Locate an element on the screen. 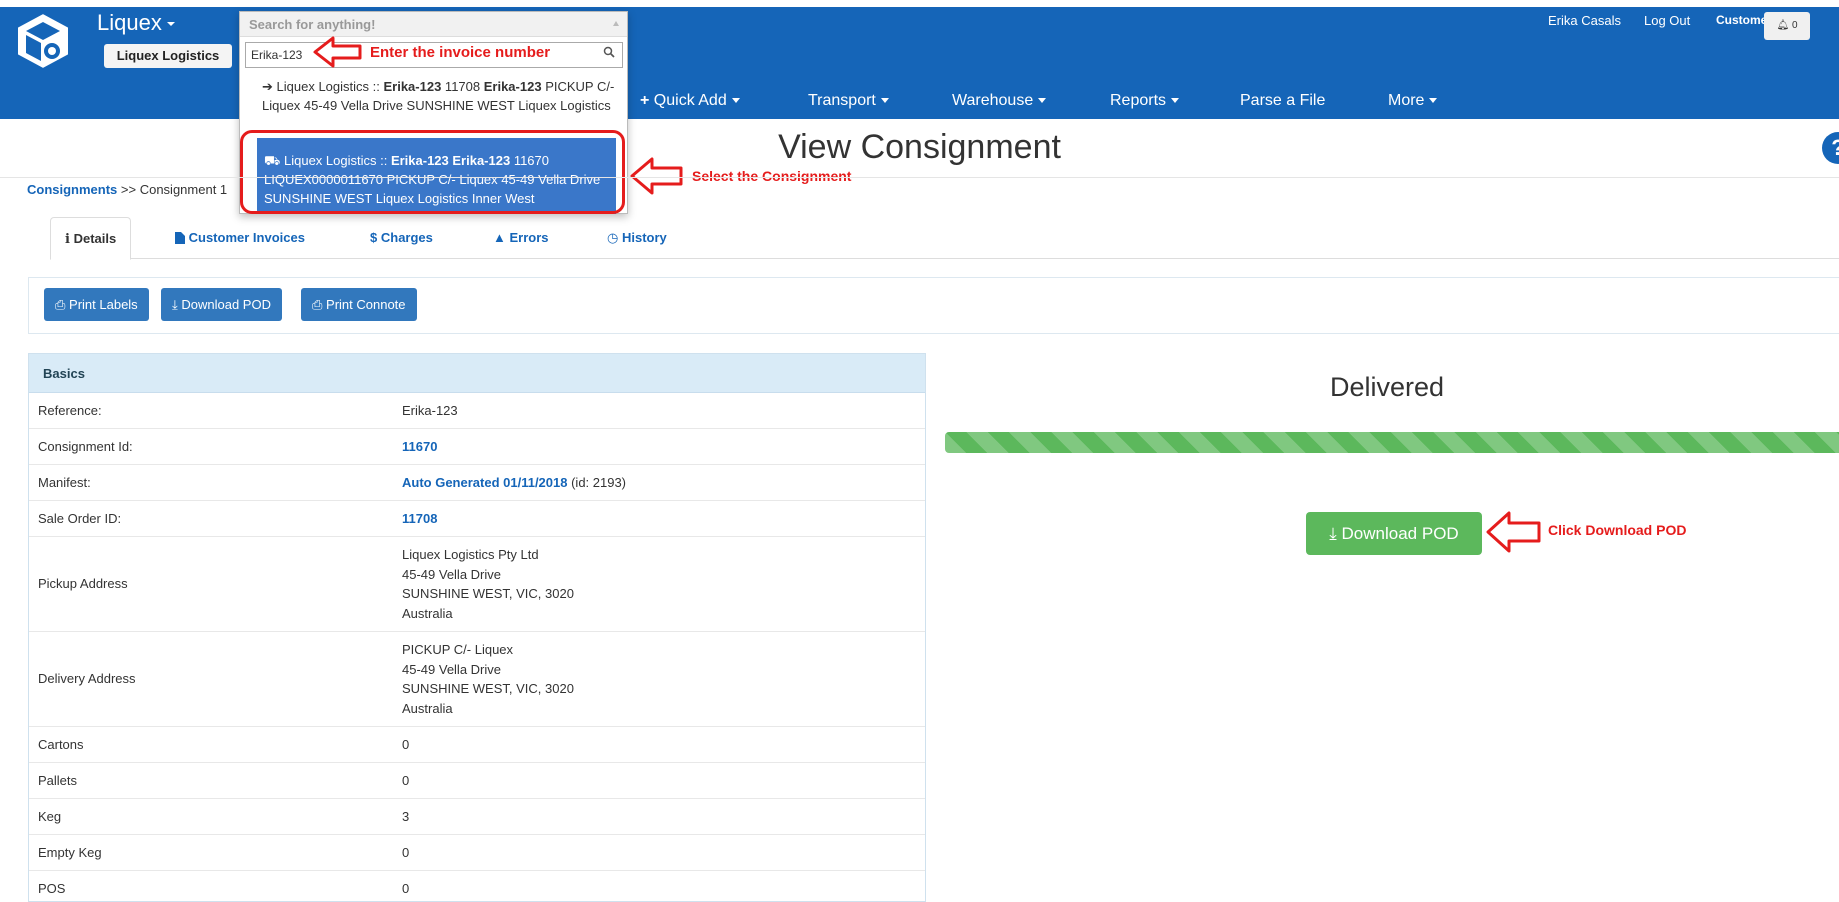 The height and width of the screenshot is (902, 1839). breadcrumb: Consignments >> Consignment 1 is located at coordinates (127, 189).